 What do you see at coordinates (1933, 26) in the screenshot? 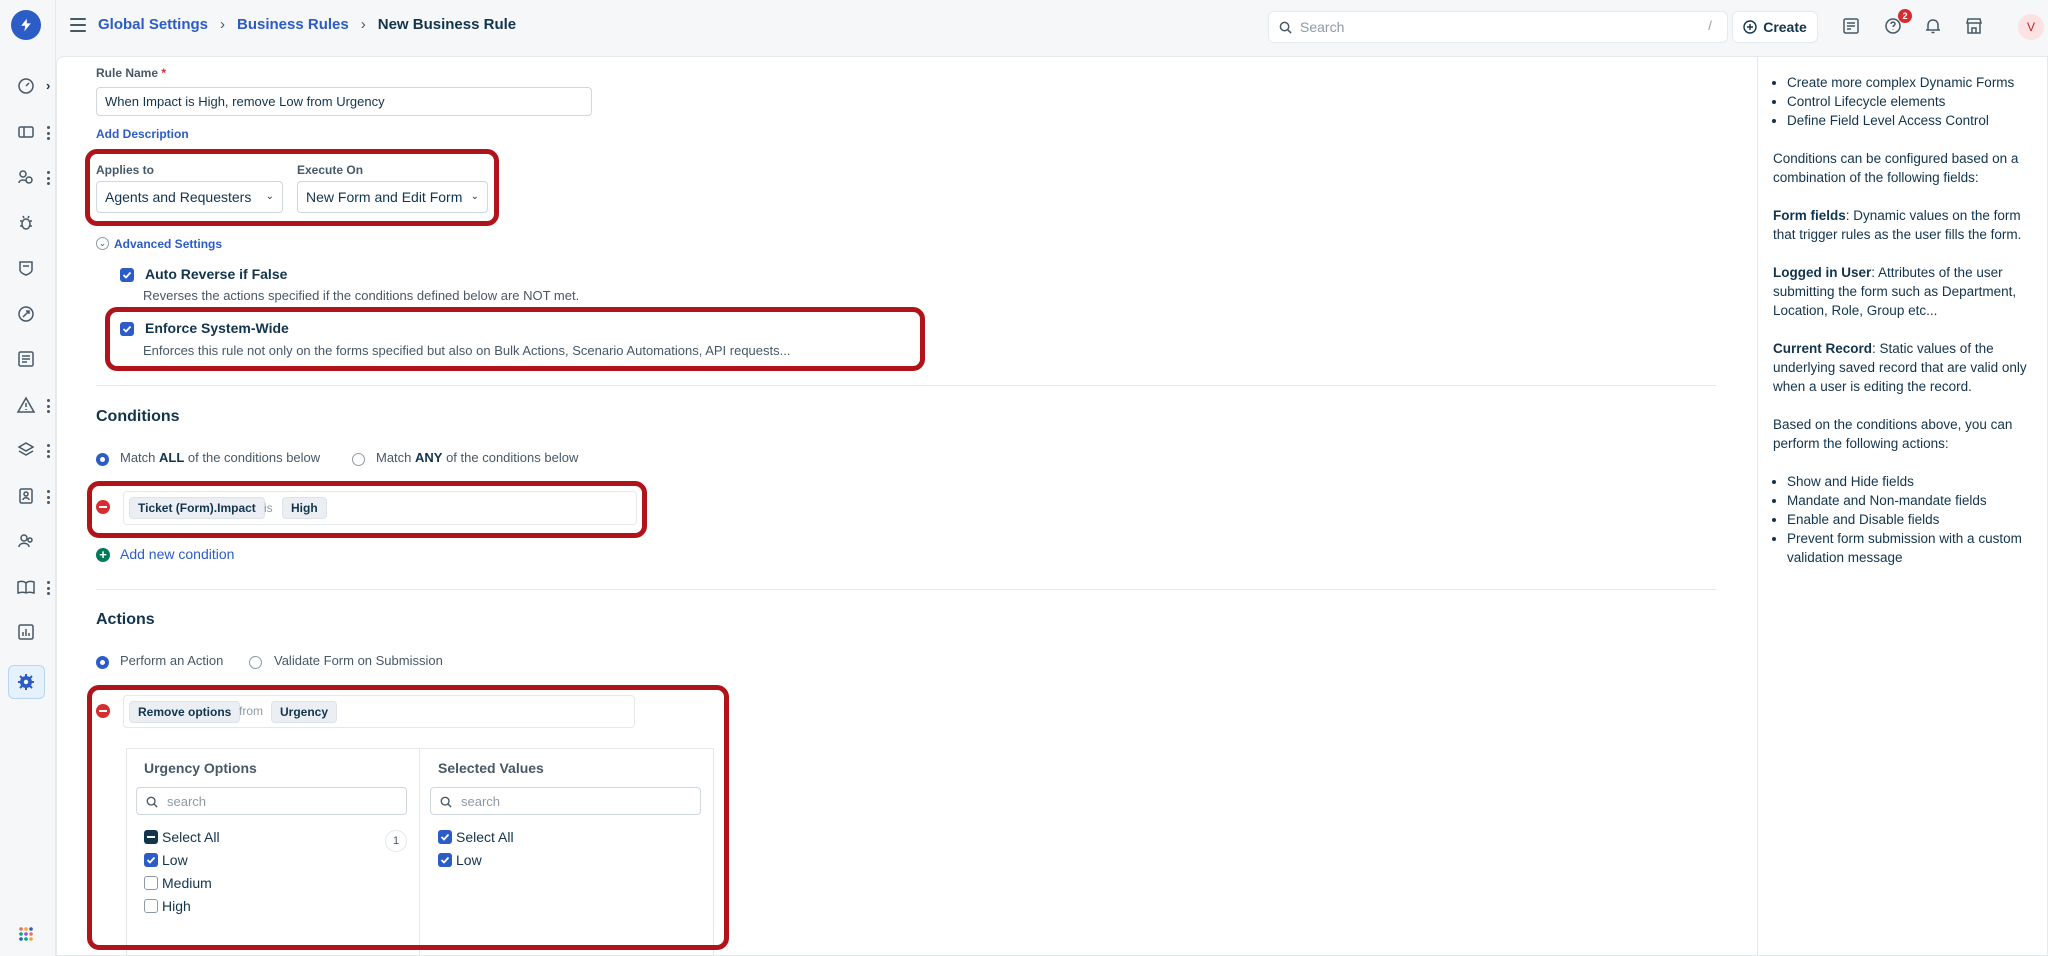
I see `notifications-bell-icon` at bounding box center [1933, 26].